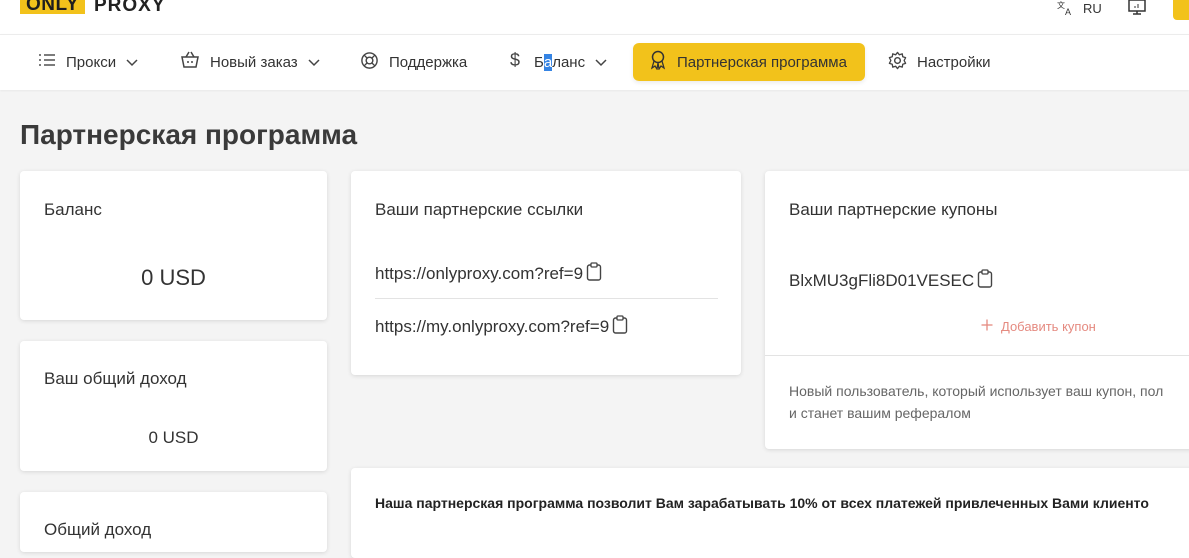  What do you see at coordinates (594, 17) in the screenshot?
I see `top-header: ONLY PROXY 文A RU` at bounding box center [594, 17].